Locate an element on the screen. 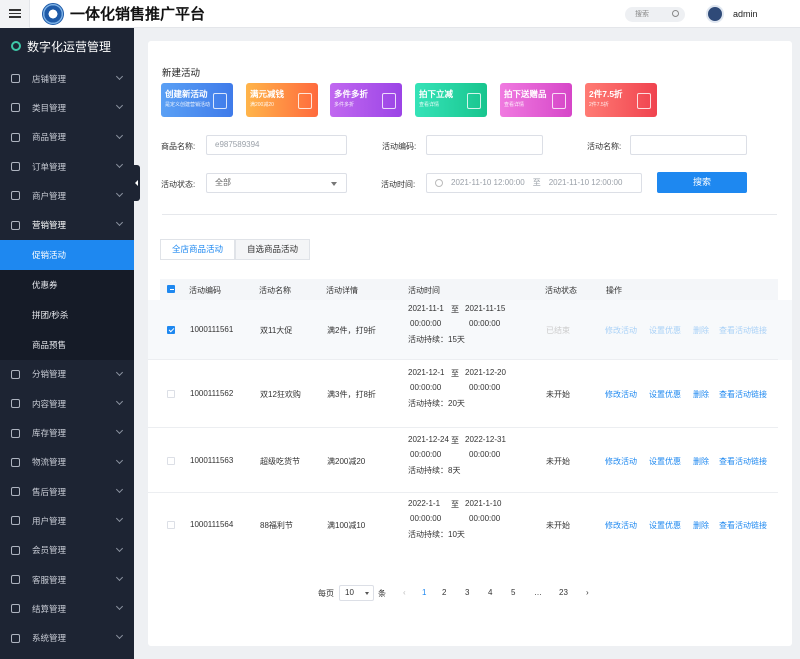  sidebar-item-label: 库存管理 is located at coordinates (49, 433).